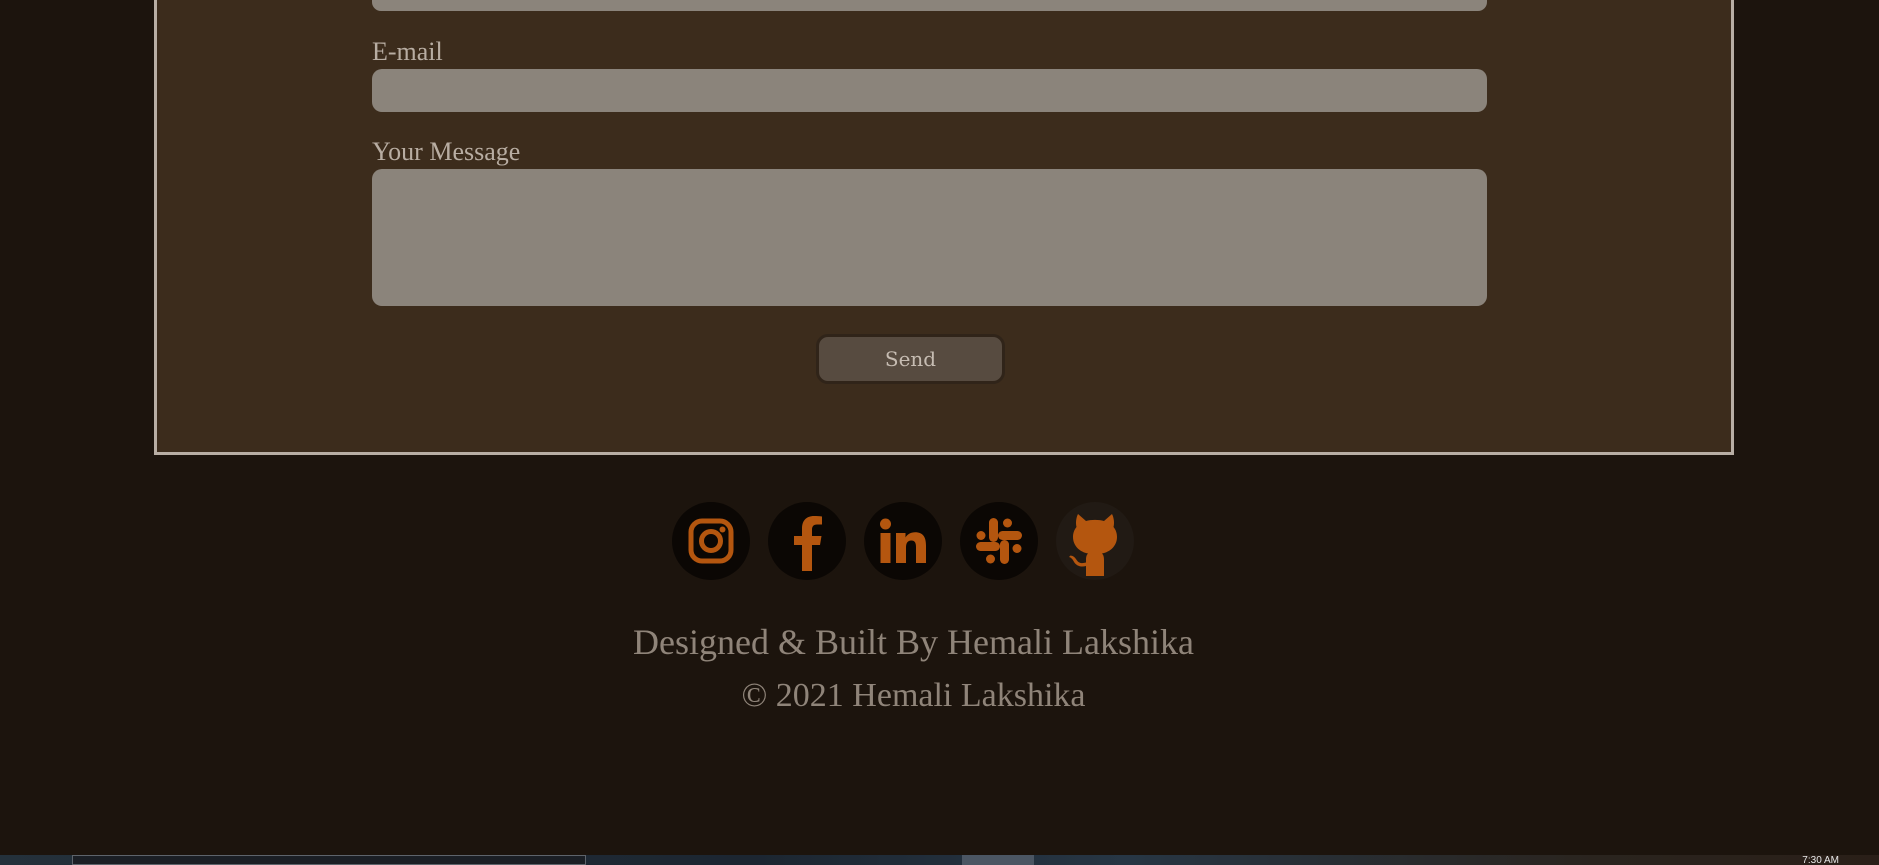  Describe the element at coordinates (913, 695) in the screenshot. I see `copyright-text: © 2021 Hemali Lakshika` at that location.